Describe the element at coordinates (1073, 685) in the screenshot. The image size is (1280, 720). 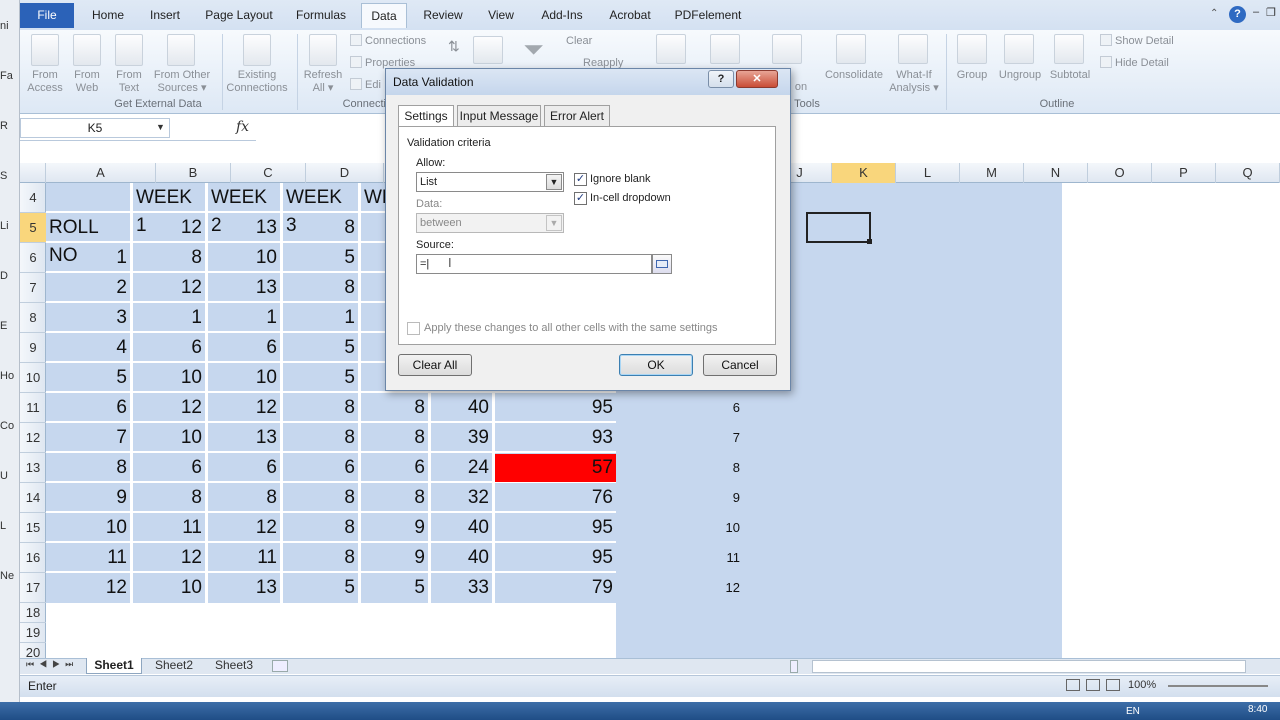
I see `normal-view-icon` at that location.